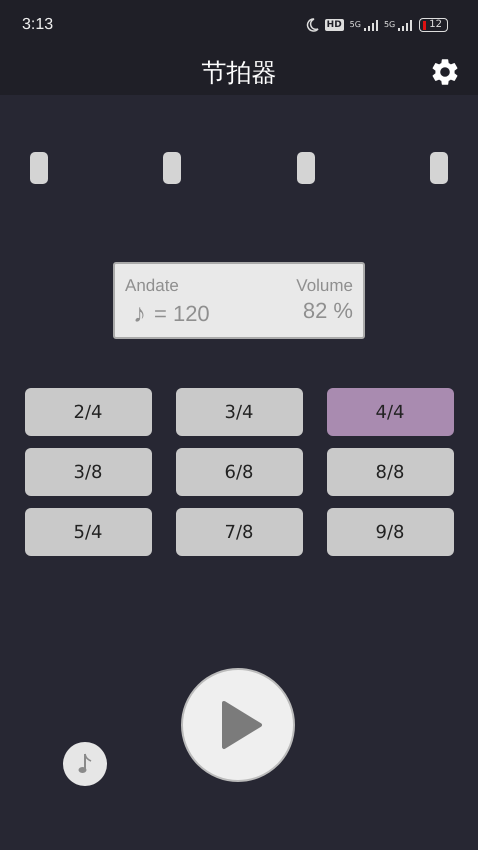 The image size is (478, 850). Describe the element at coordinates (239, 532) in the screenshot. I see `time-signature-button: 7/8` at that location.